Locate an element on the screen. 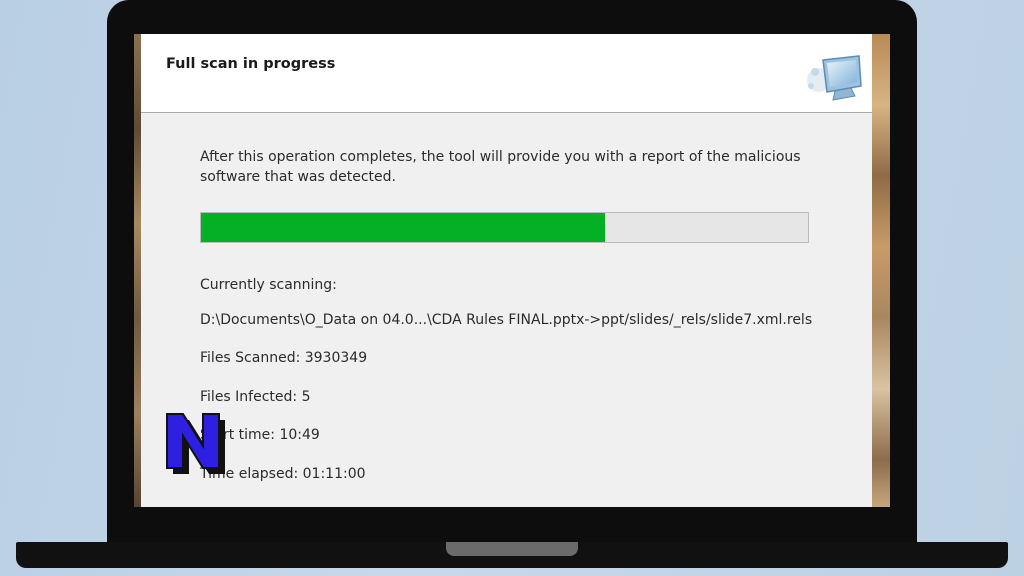 This screenshot has width=1024, height=576. desktop-wallpaper-right is located at coordinates (881, 270).